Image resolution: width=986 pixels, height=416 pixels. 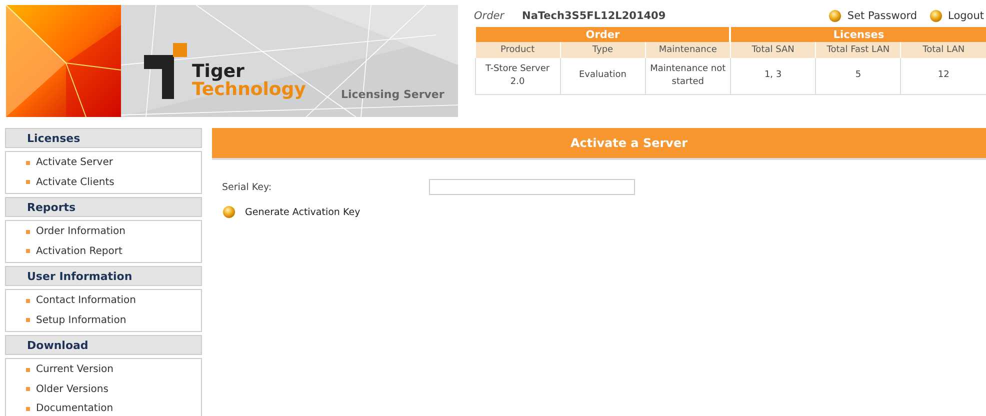 What do you see at coordinates (687, 50) in the screenshot?
I see `column-header: Maintenance` at bounding box center [687, 50].